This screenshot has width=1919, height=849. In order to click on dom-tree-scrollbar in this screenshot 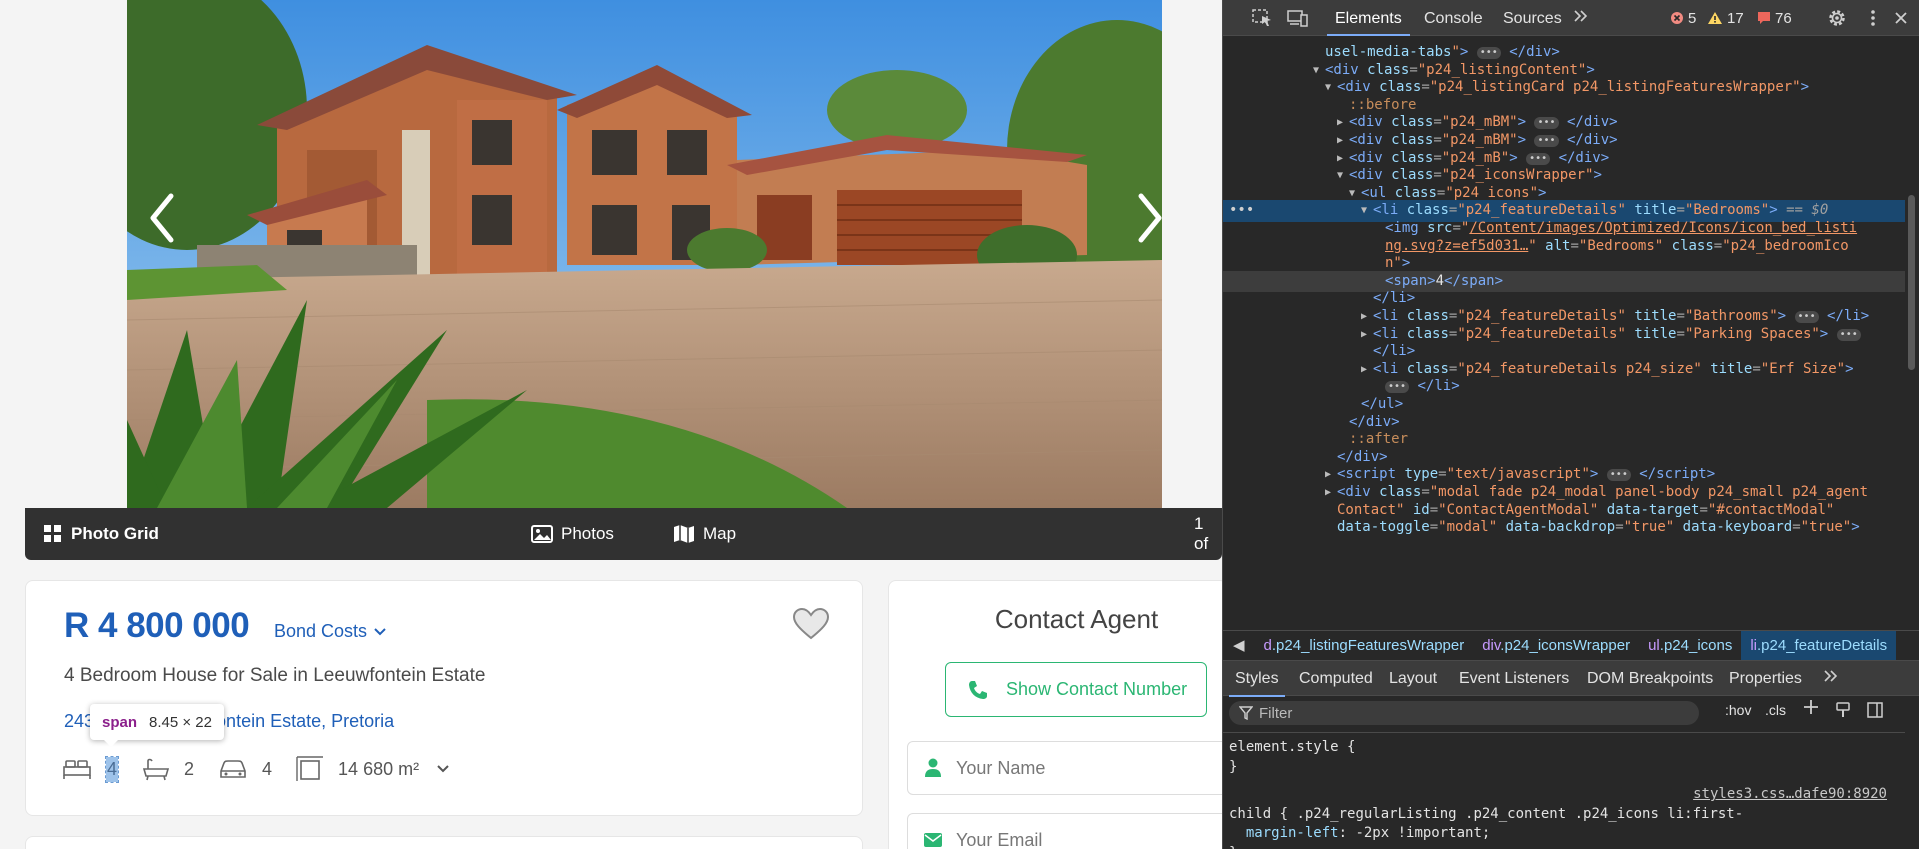, I will do `click(1912, 335)`.